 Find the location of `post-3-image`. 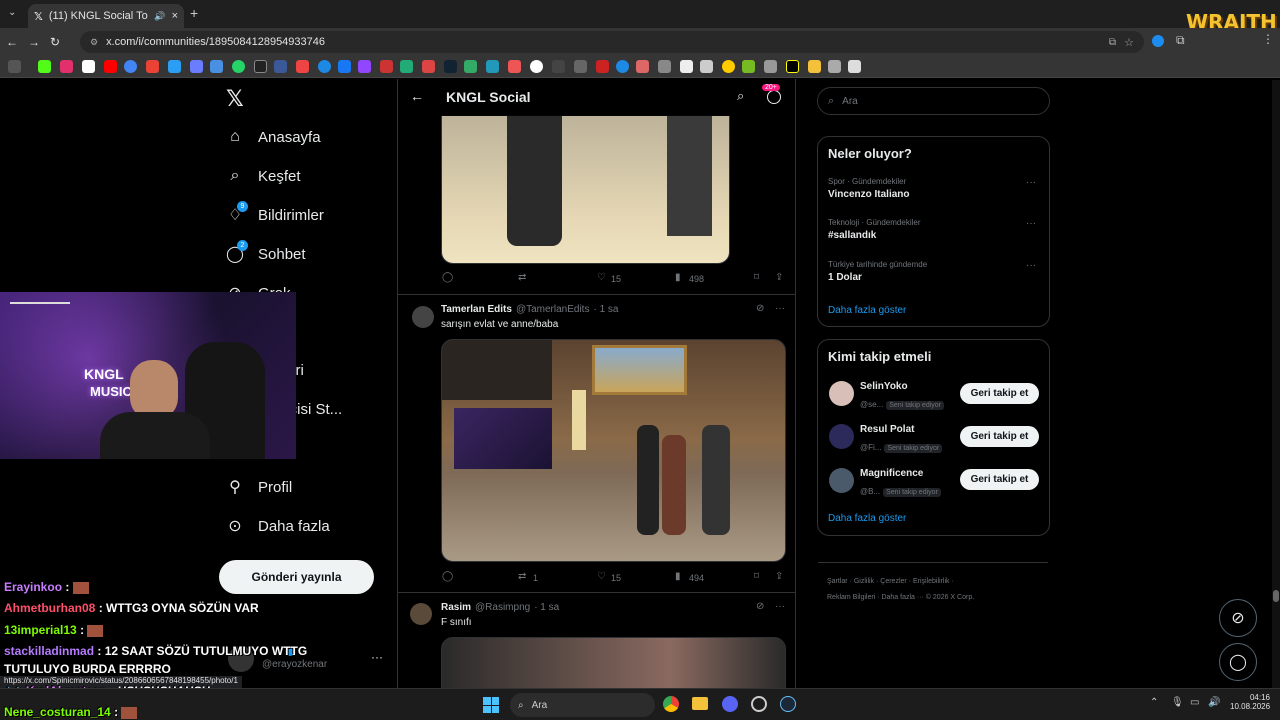

post-3-image is located at coordinates (613, 662).